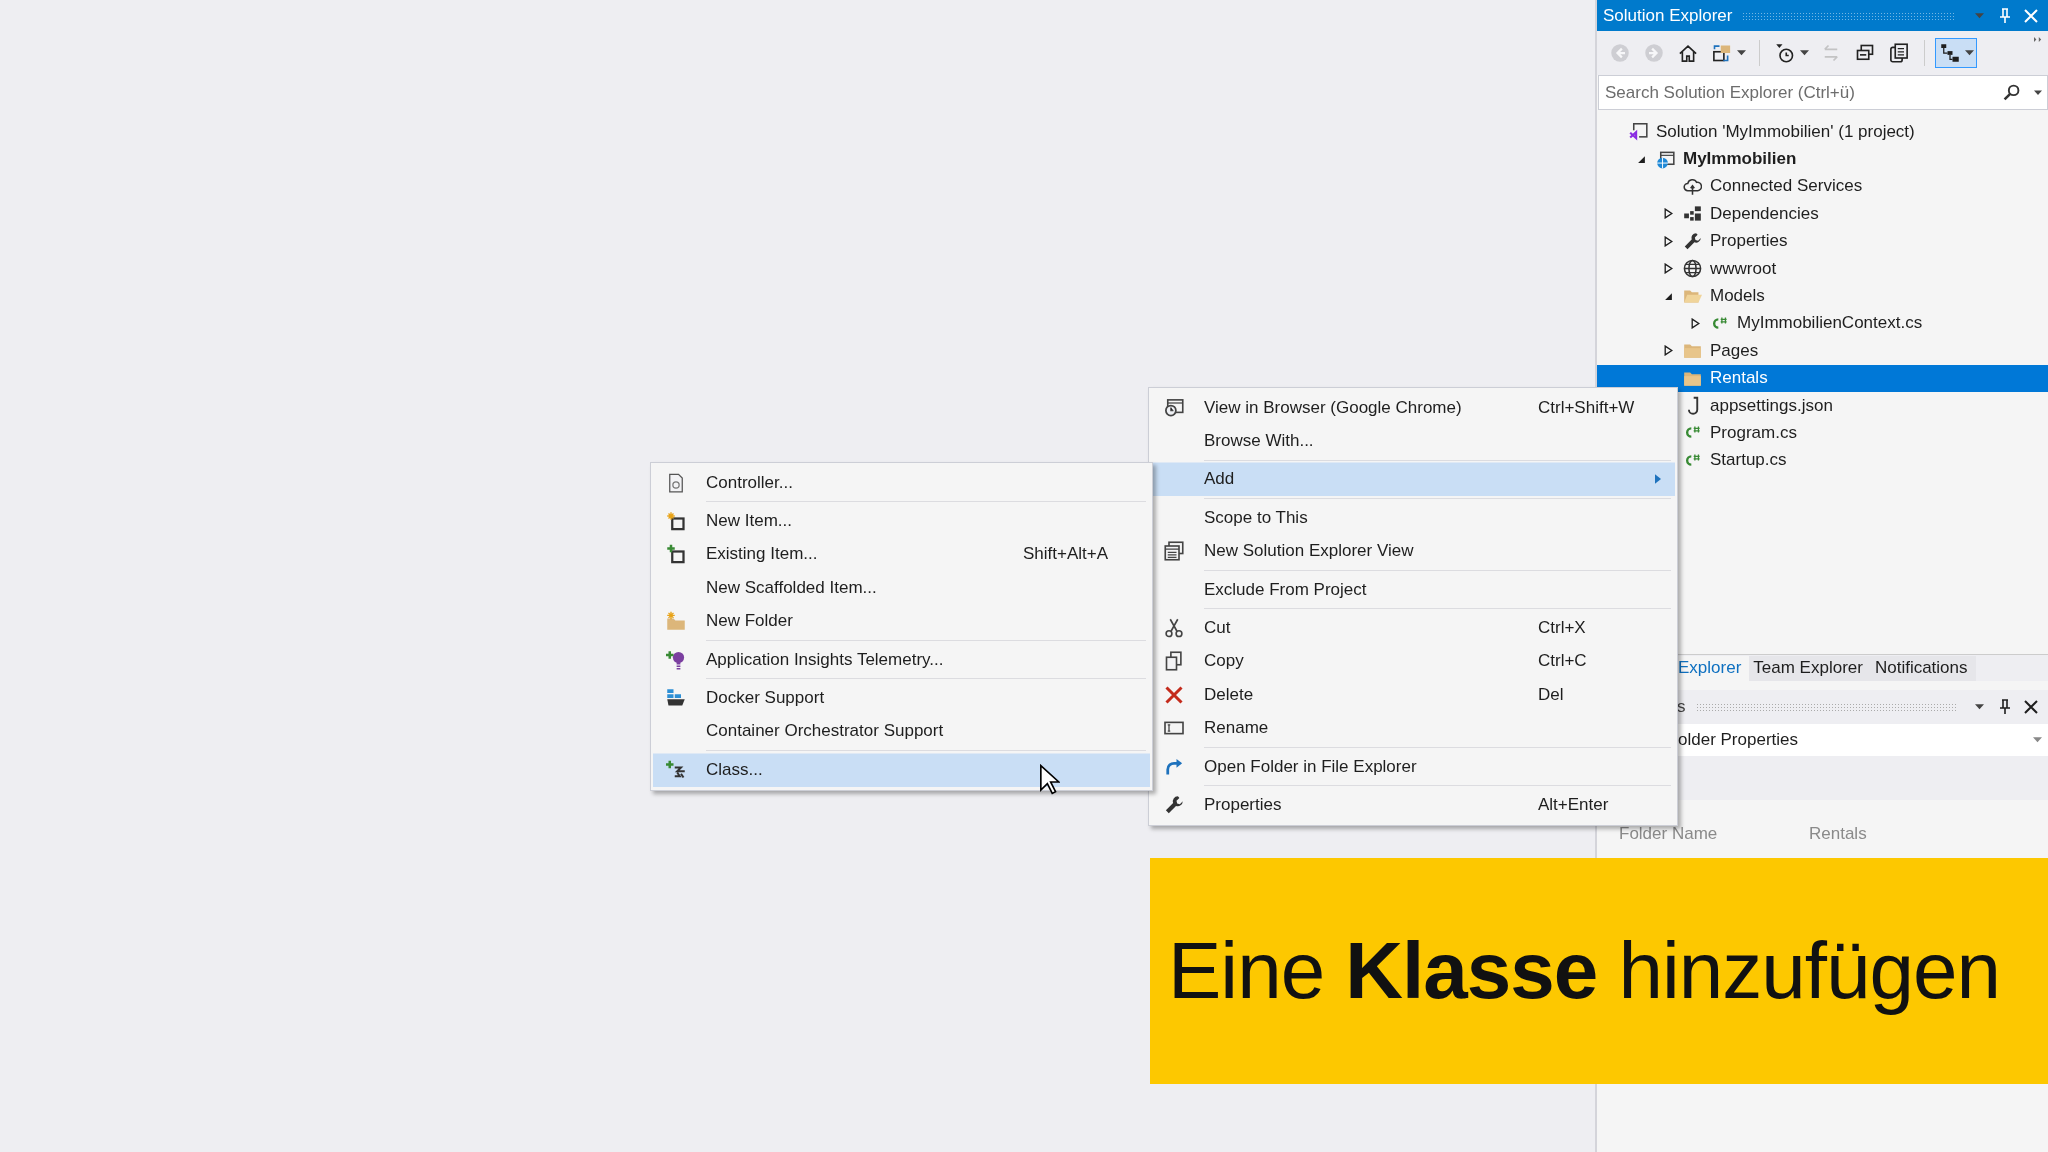 This screenshot has width=2048, height=1152. I want to click on menu-item: Delete Del, so click(1413, 695).